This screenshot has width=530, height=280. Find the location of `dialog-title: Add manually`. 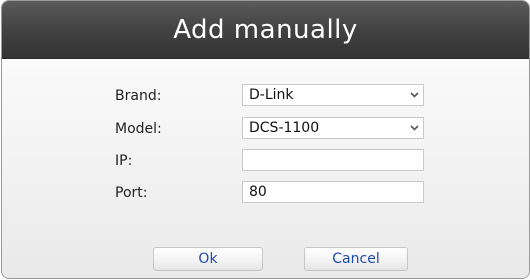

dialog-title: Add manually is located at coordinates (265, 30).